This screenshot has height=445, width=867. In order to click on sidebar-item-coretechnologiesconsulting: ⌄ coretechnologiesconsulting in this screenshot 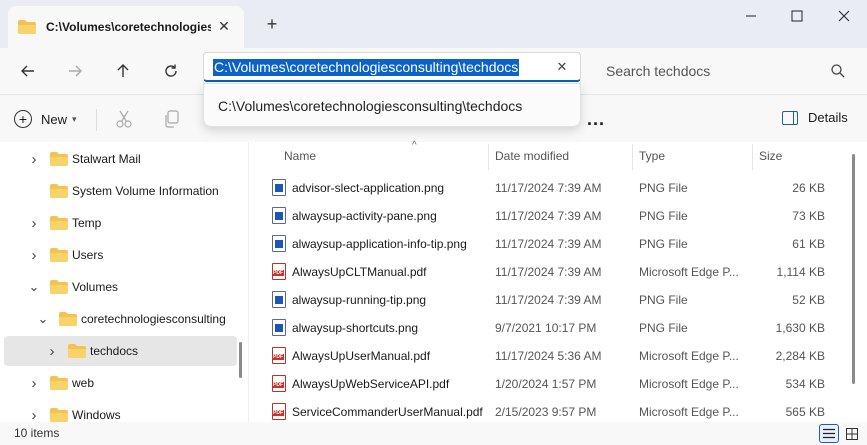, I will do `click(120, 319)`.